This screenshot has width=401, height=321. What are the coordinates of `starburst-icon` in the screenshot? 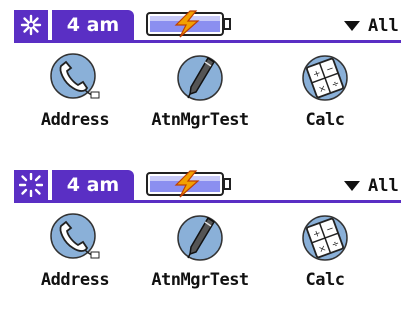 It's located at (31, 25).